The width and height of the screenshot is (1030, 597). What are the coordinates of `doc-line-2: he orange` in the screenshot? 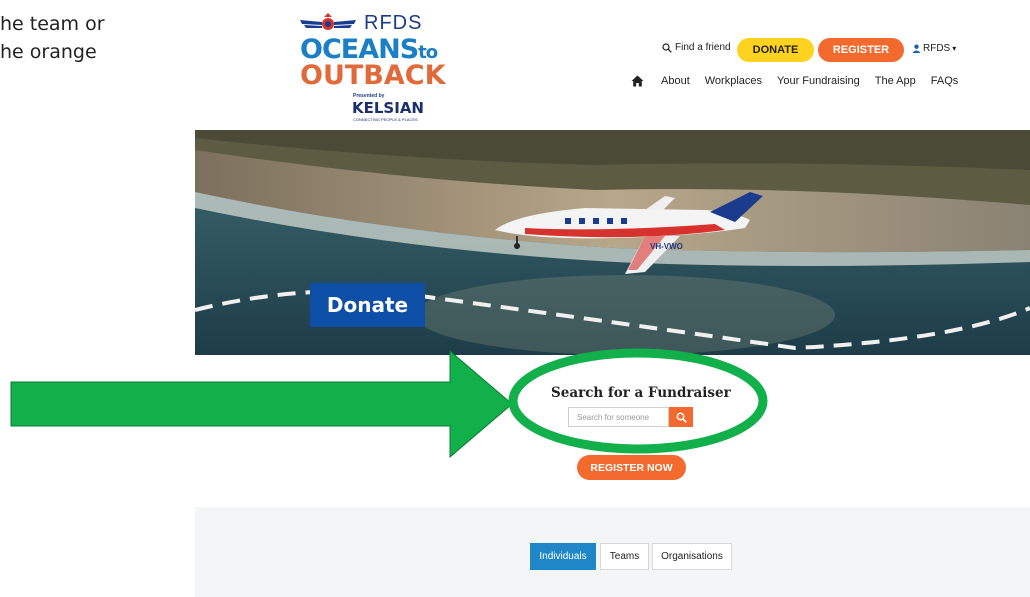 It's located at (48, 52).